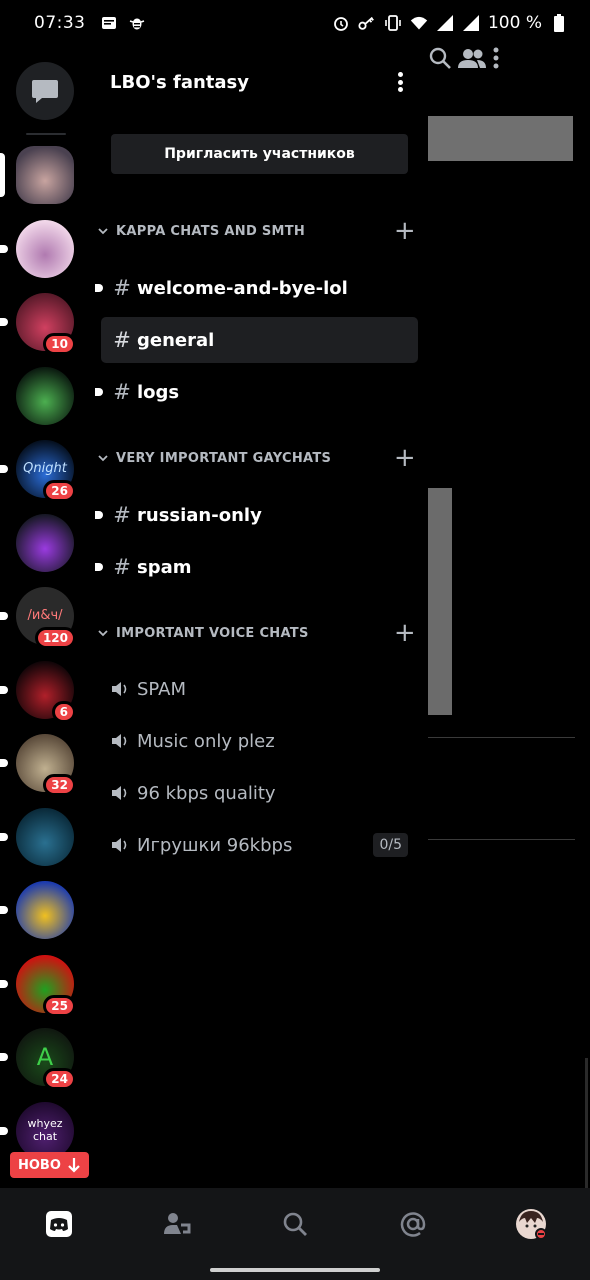 Image resolution: width=590 pixels, height=1280 pixels. I want to click on server-icon: A 24, so click(46, 1059).